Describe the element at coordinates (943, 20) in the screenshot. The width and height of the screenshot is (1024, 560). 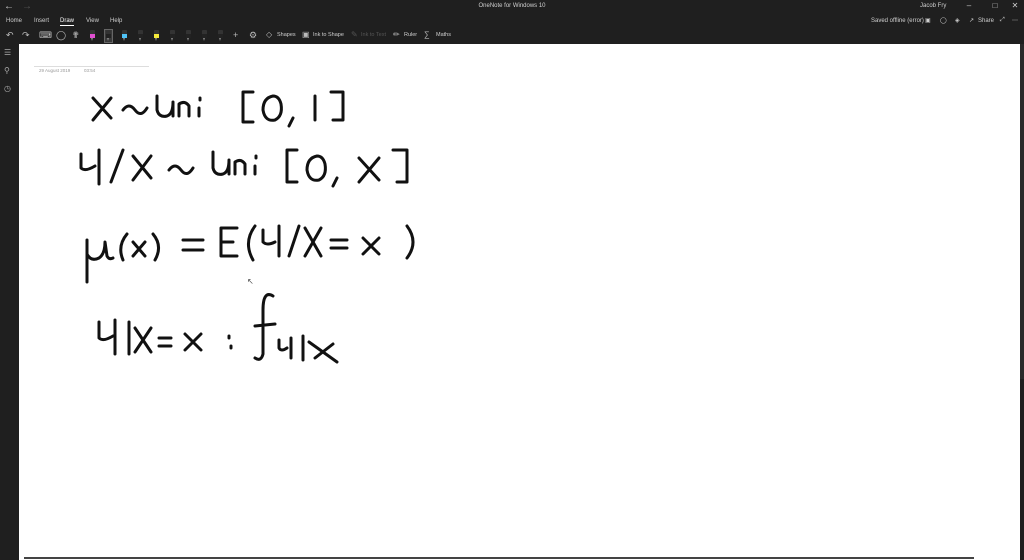
I see `lightbulb-icon: ◯` at that location.